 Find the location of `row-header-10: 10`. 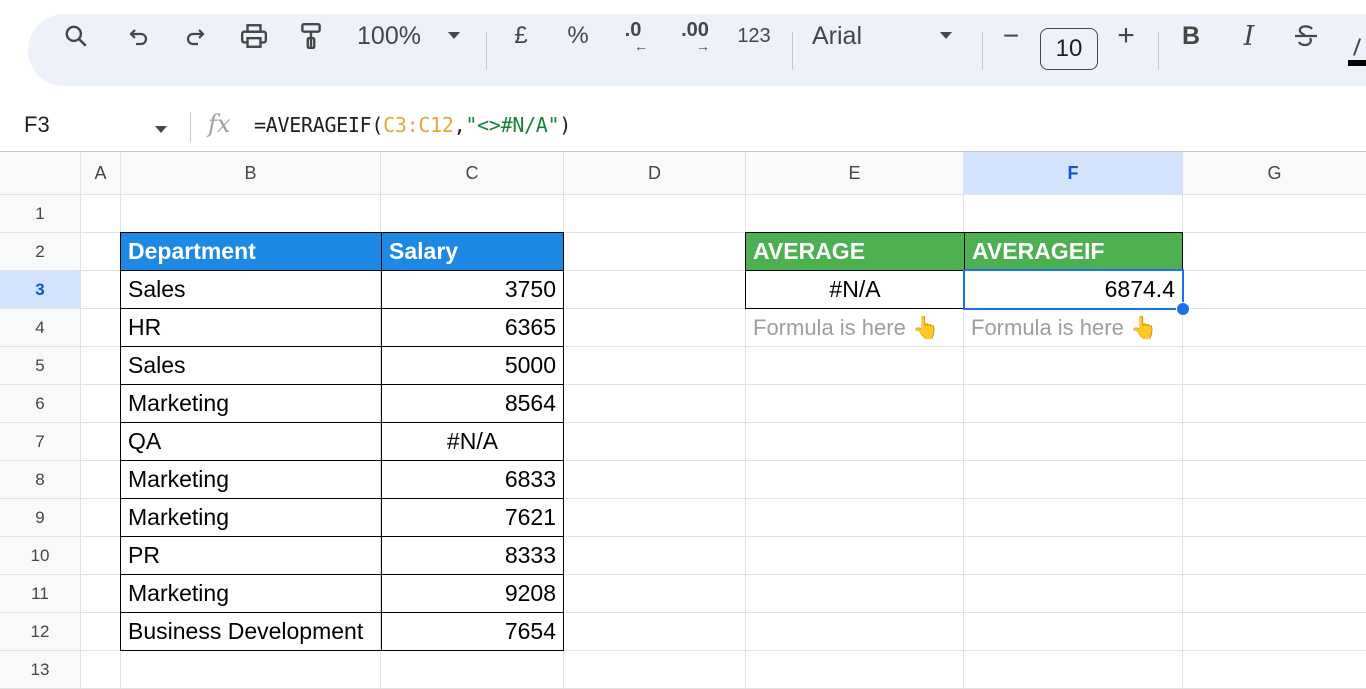

row-header-10: 10 is located at coordinates (40, 555).